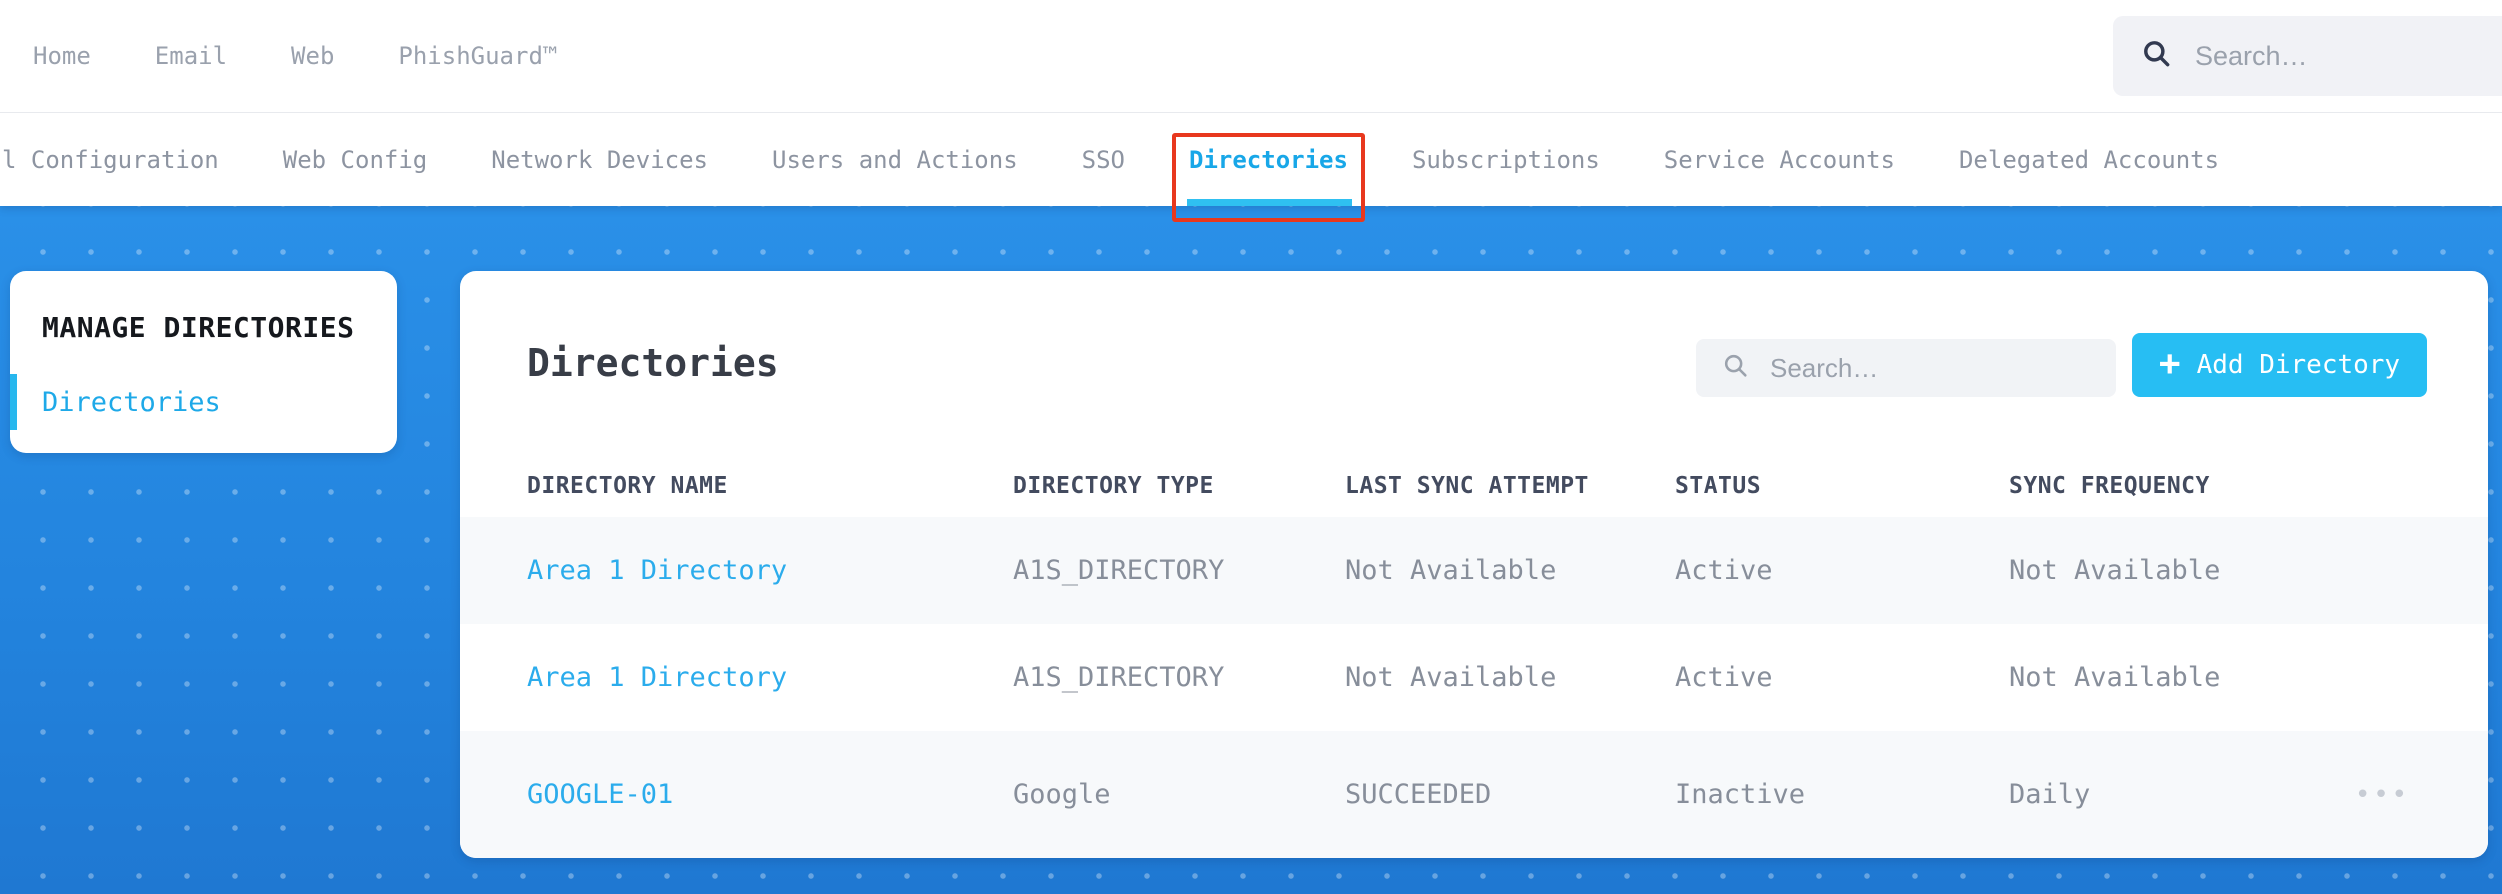 The height and width of the screenshot is (894, 2502). What do you see at coordinates (203, 362) in the screenshot?
I see `manage-directories-card: MANAGE DIRECTORIES Directories` at bounding box center [203, 362].